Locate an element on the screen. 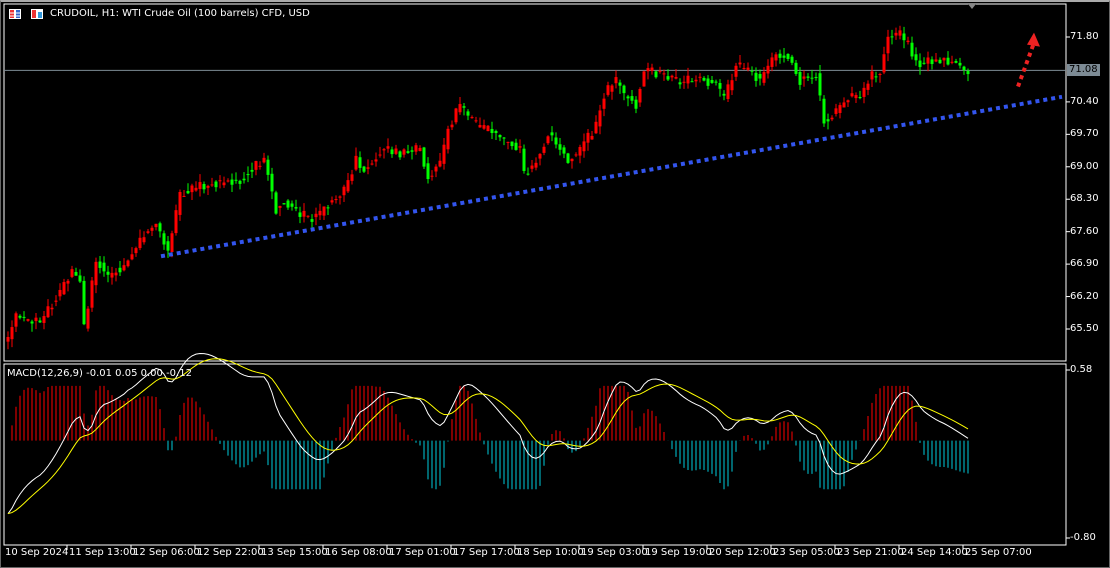 This screenshot has width=1110, height=568. x-tick-label: 10 Sep 2024 is located at coordinates (37, 552).